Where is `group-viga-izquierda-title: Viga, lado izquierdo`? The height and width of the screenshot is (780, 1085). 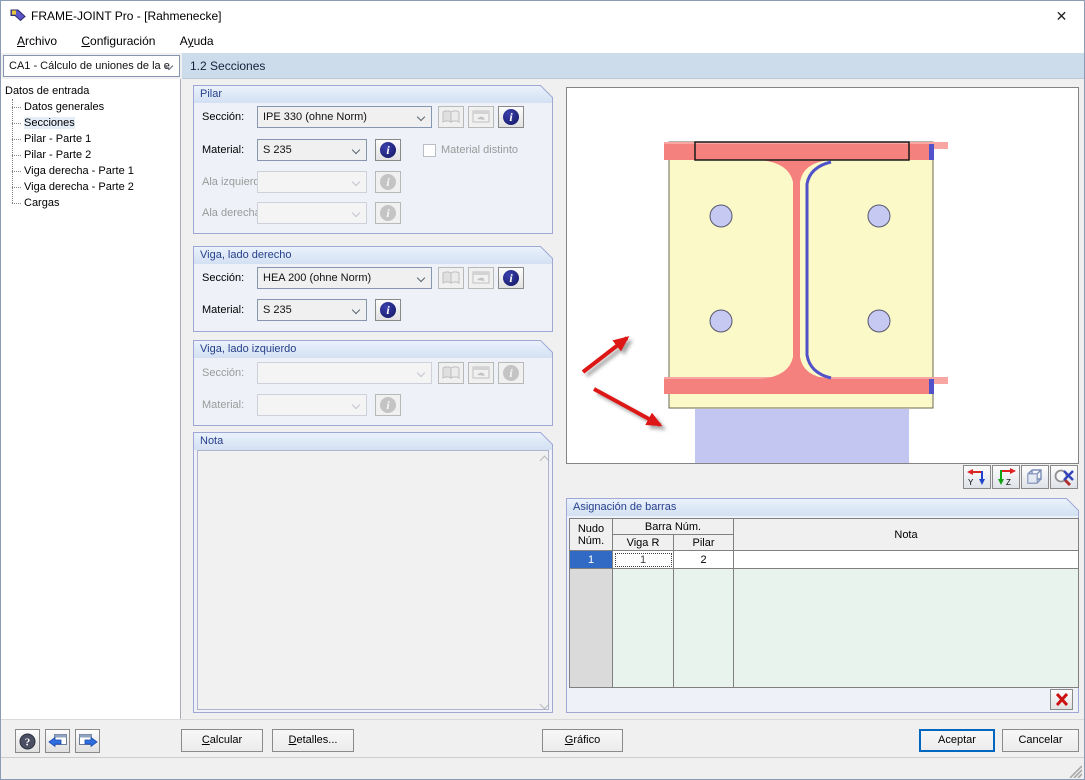 group-viga-izquierda-title: Viga, lado izquierdo is located at coordinates (373, 349).